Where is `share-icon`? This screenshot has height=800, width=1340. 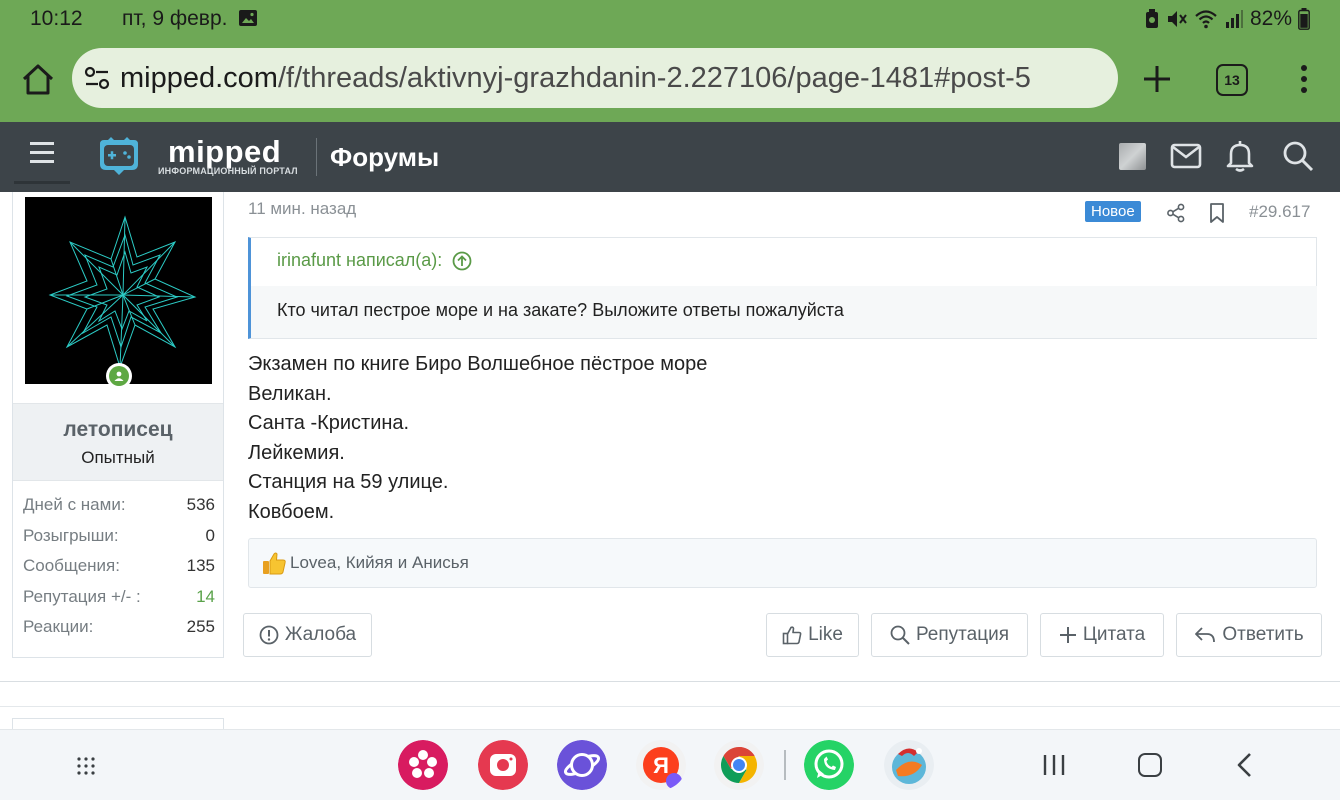
share-icon is located at coordinates (1176, 213).